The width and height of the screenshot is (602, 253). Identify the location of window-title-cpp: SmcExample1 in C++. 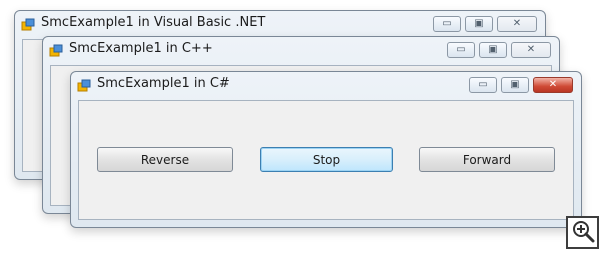
(141, 48).